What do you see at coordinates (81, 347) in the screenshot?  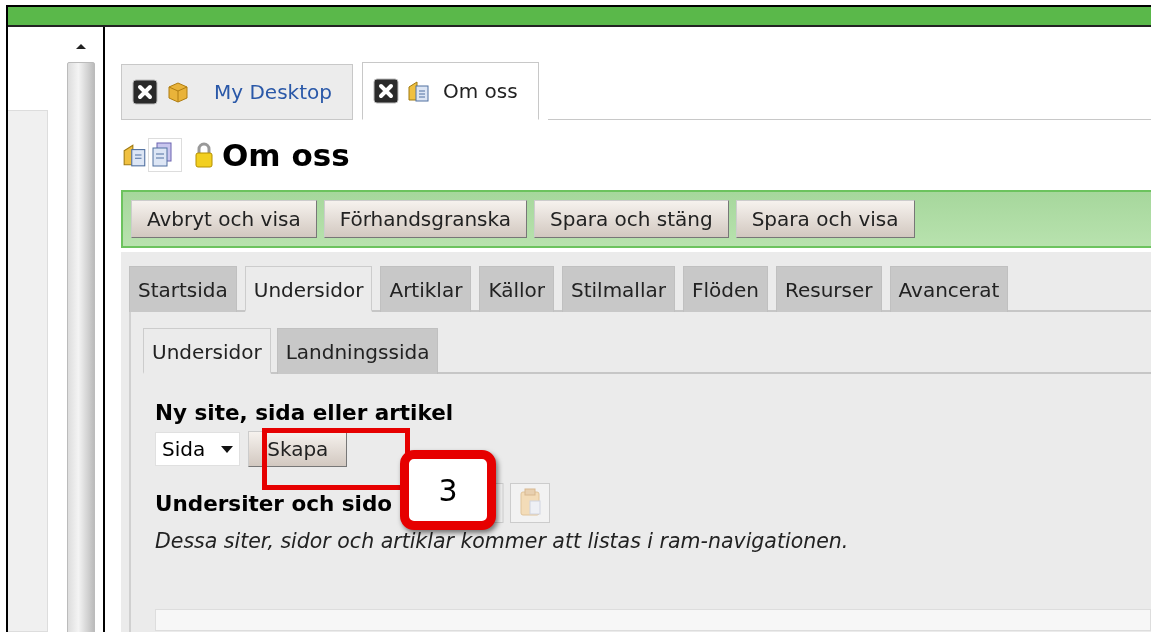 I see `scroll-thumb` at bounding box center [81, 347].